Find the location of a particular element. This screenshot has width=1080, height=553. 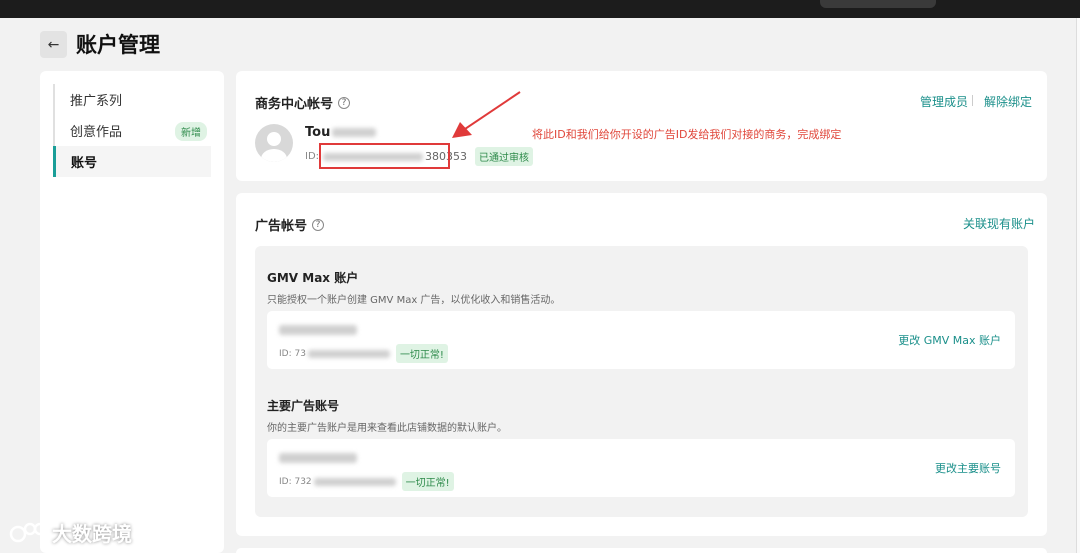

sidebar-item-label: 推广系列 is located at coordinates (96, 101).